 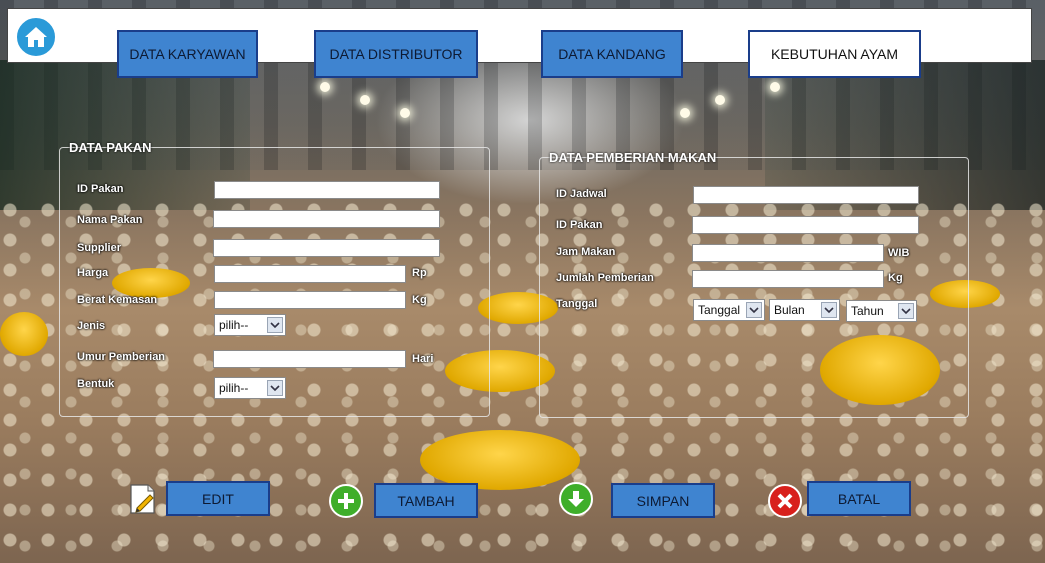 I want to click on harga-label: Harga, so click(x=93, y=273).